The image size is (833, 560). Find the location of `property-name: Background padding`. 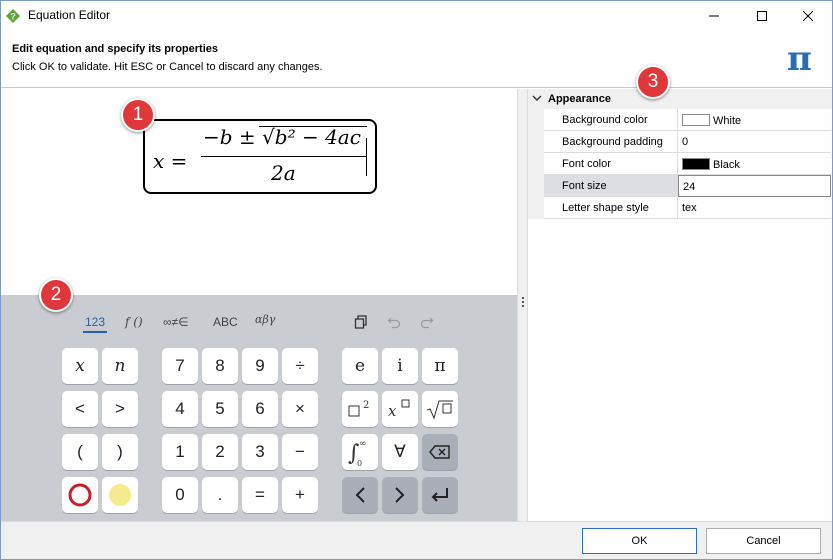

property-name: Background padding is located at coordinates (611, 142).